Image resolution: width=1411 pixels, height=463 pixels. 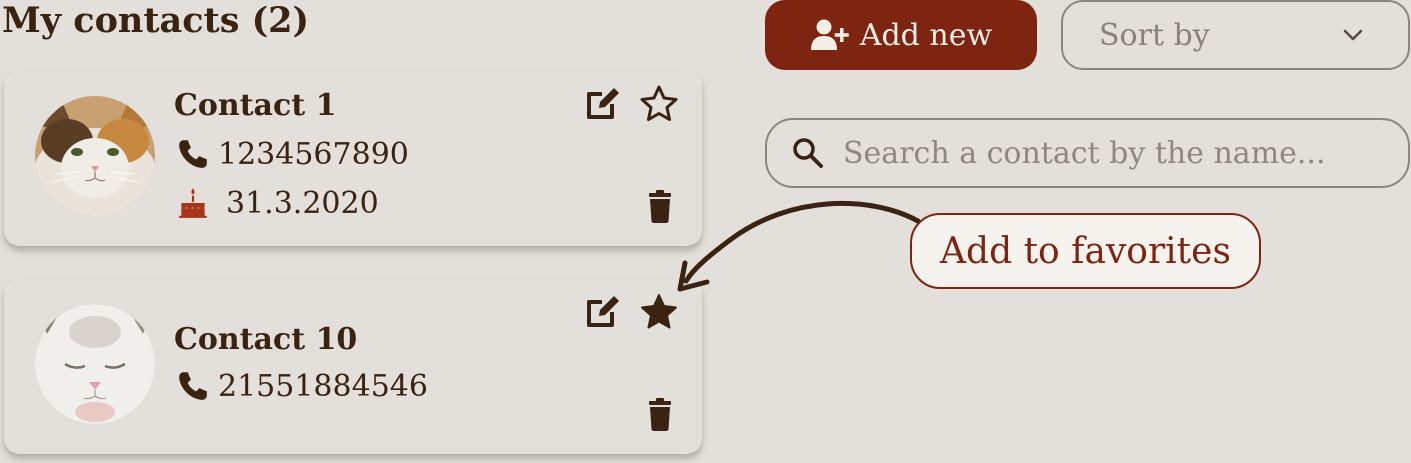 What do you see at coordinates (829, 34) in the screenshot?
I see `user-plus-icon` at bounding box center [829, 34].